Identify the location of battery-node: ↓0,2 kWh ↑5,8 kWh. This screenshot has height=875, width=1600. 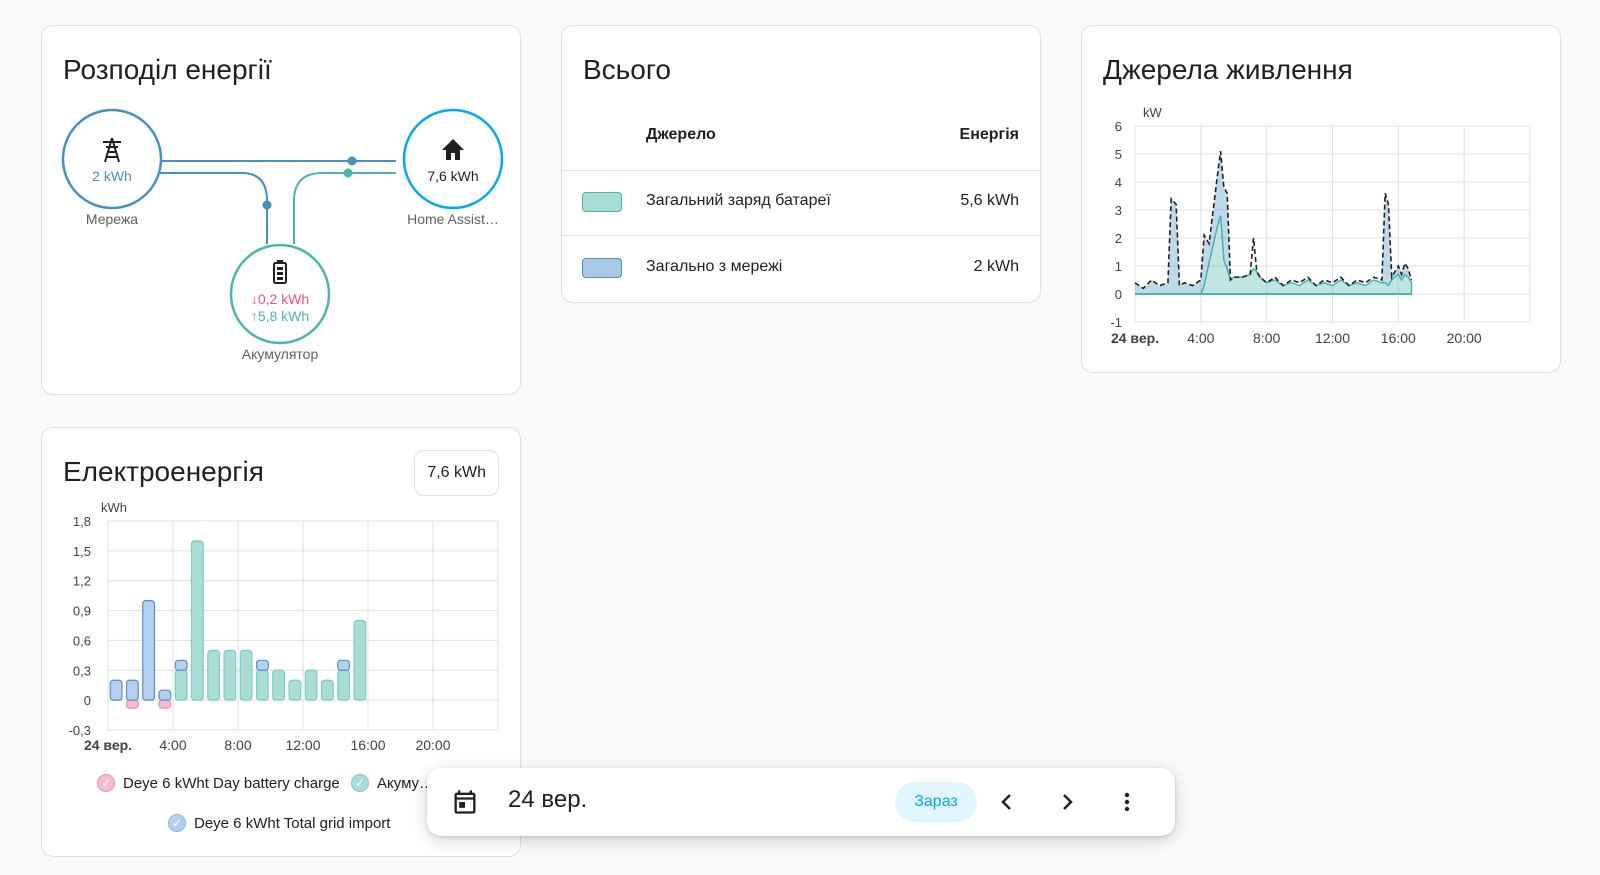
(280, 294).